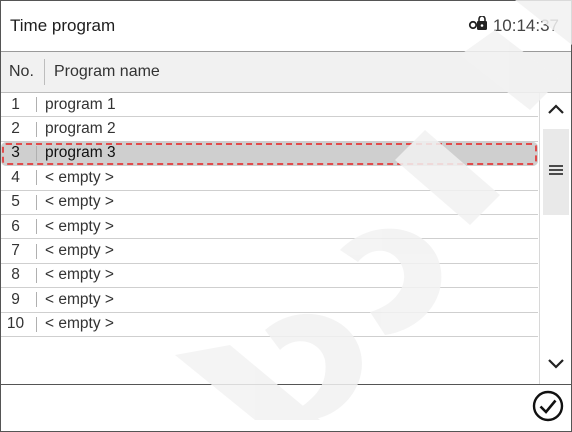  Describe the element at coordinates (15, 177) in the screenshot. I see `program-row-number: 4` at that location.